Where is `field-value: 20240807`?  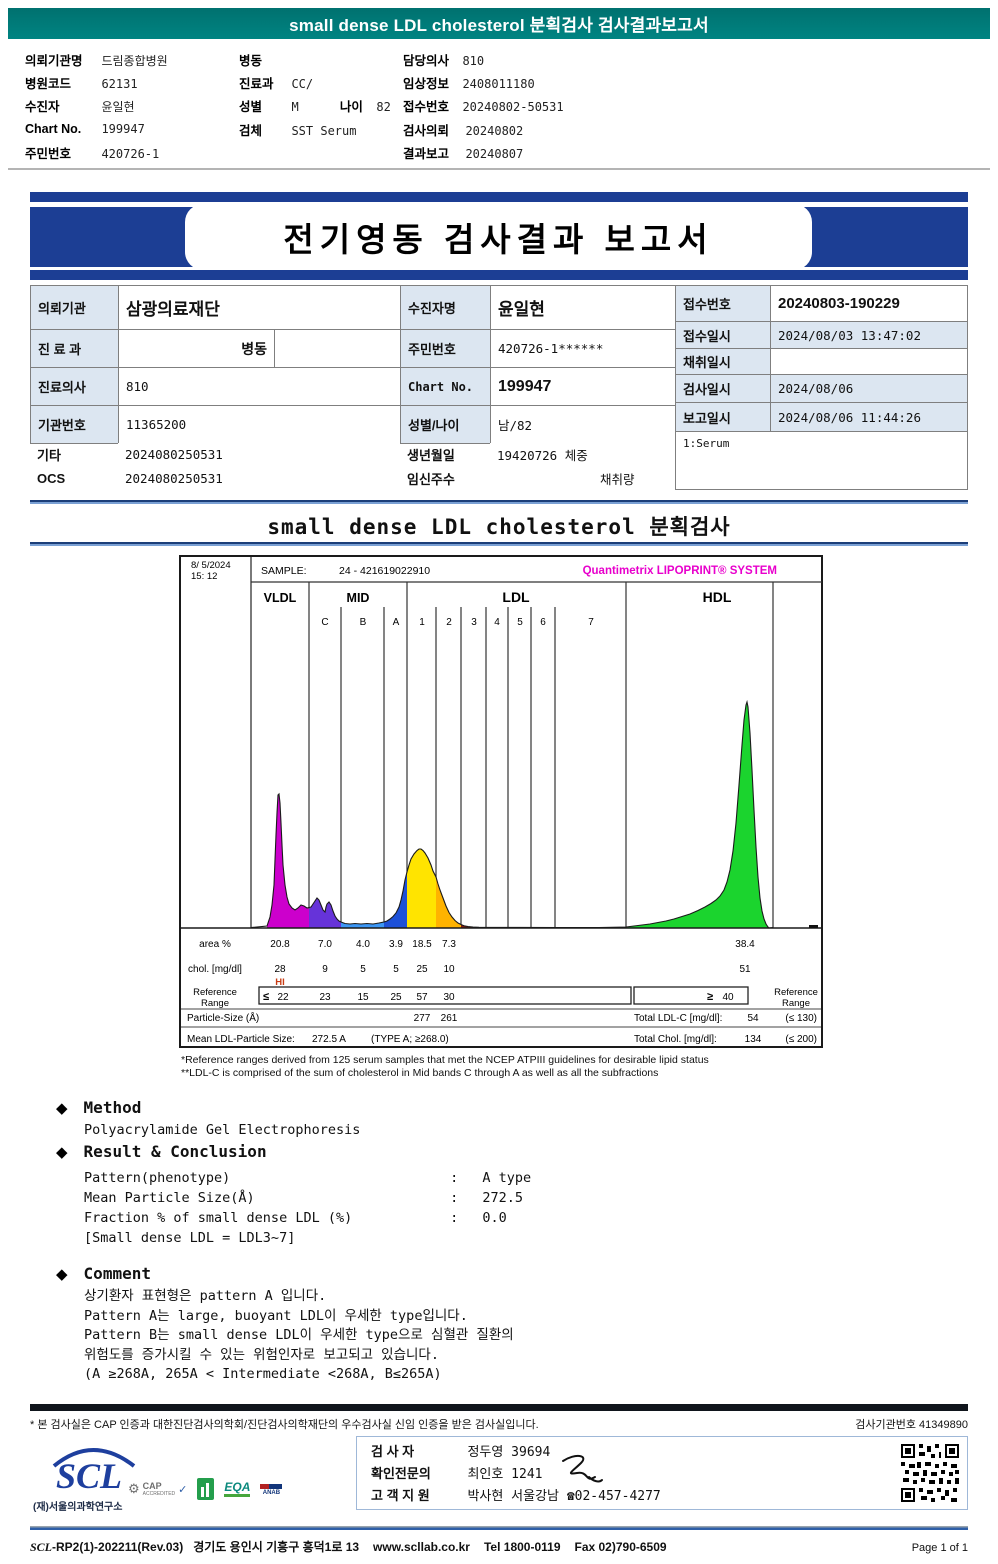
field-value: 20240807 is located at coordinates (494, 154).